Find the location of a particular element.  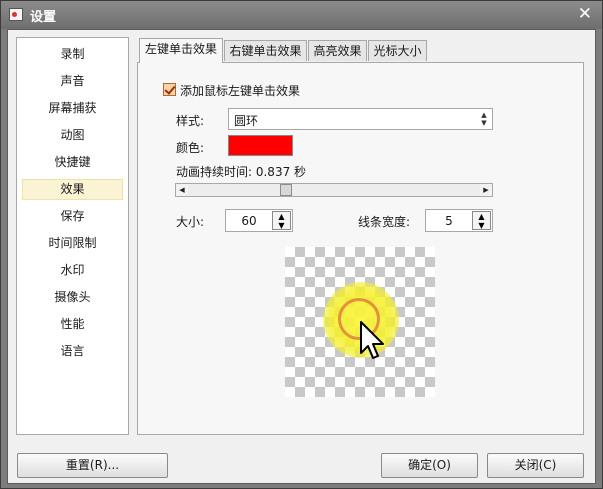

window-title: 设置 is located at coordinates (43, 17).